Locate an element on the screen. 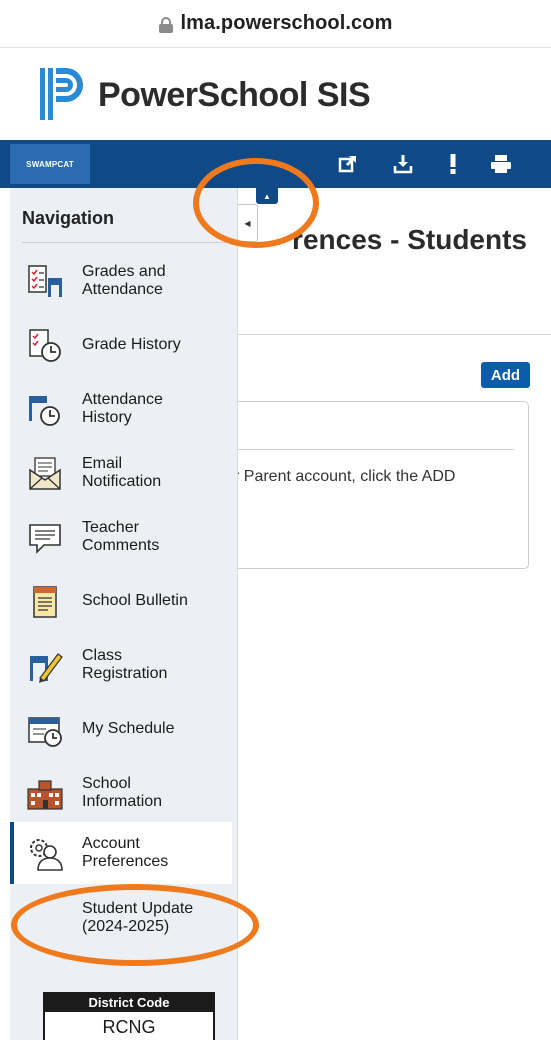  sidebar-item-label: School Bulletin is located at coordinates (135, 600).